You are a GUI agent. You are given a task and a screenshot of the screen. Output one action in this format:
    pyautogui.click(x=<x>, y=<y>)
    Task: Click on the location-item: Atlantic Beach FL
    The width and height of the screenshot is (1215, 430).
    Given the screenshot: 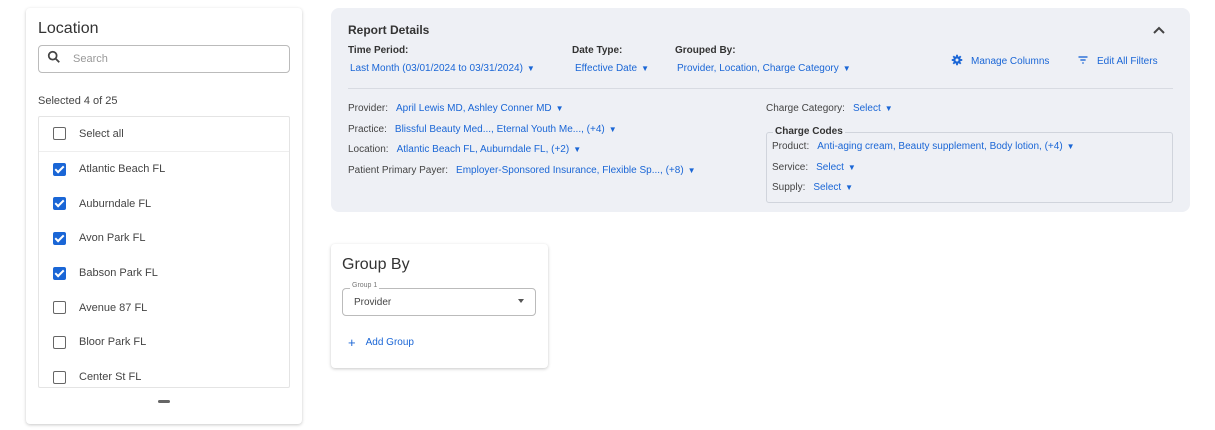 What is the action you would take?
    pyautogui.click(x=164, y=169)
    